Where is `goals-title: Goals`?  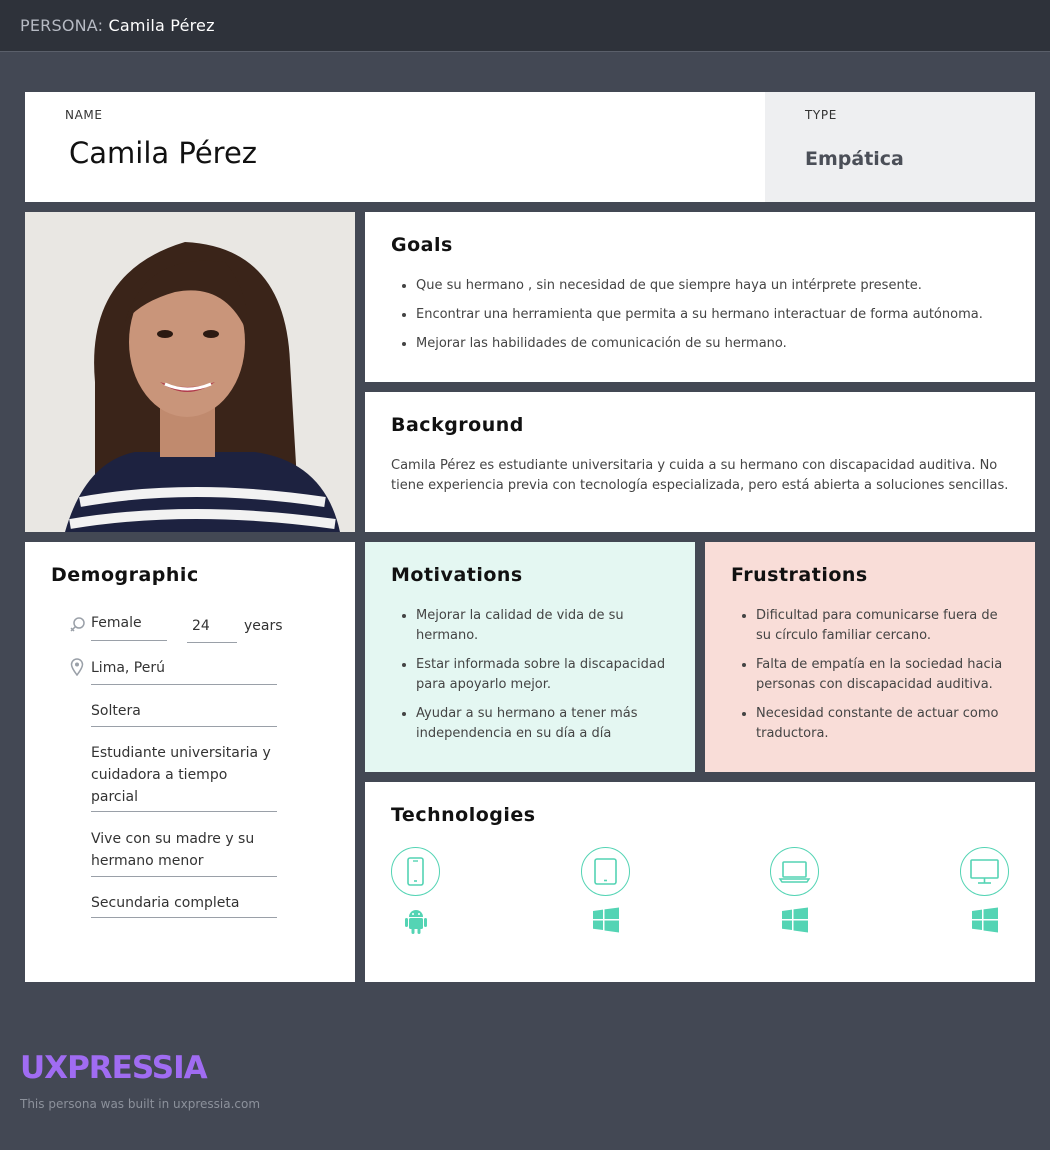
goals-title: Goals is located at coordinates (422, 245).